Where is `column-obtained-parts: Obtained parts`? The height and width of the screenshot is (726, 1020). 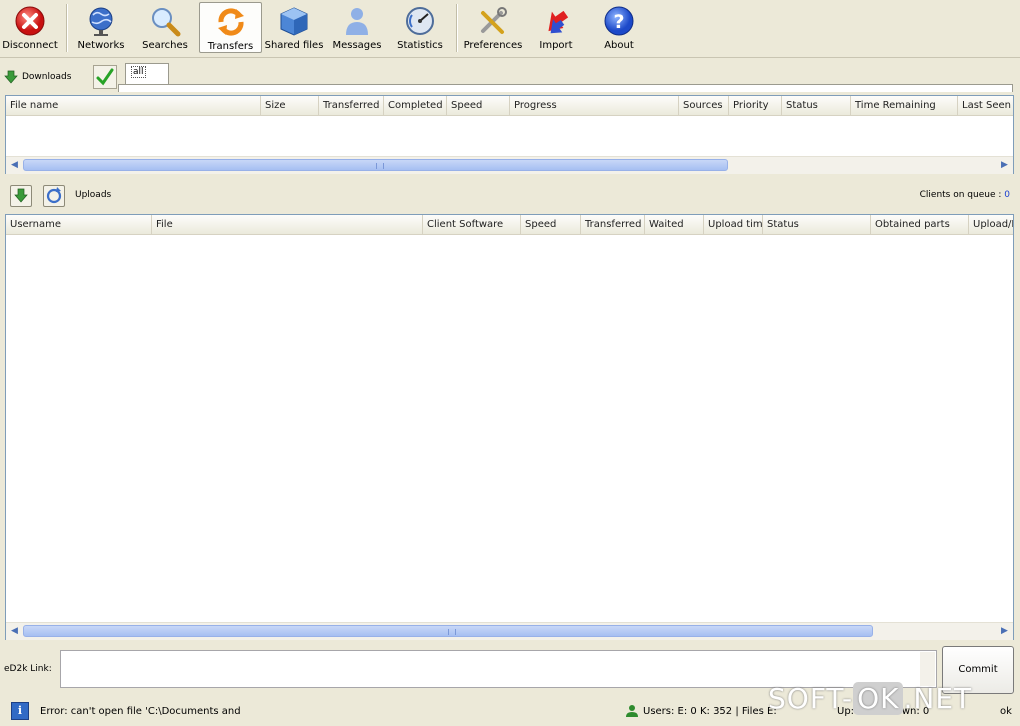 column-obtained-parts: Obtained parts is located at coordinates (920, 224).